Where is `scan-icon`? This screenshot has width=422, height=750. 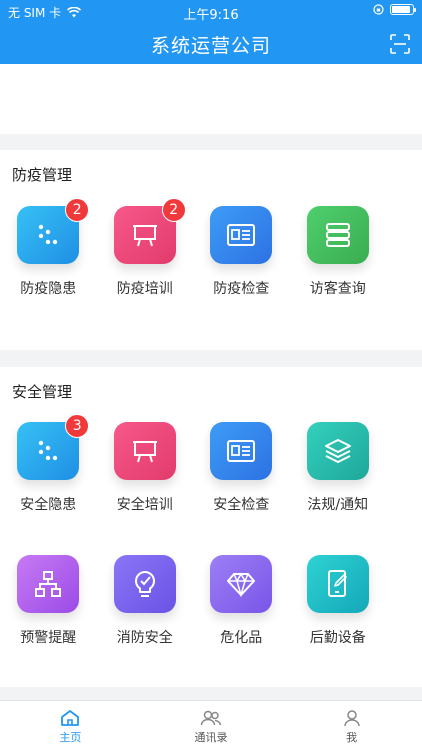 scan-icon is located at coordinates (400, 44).